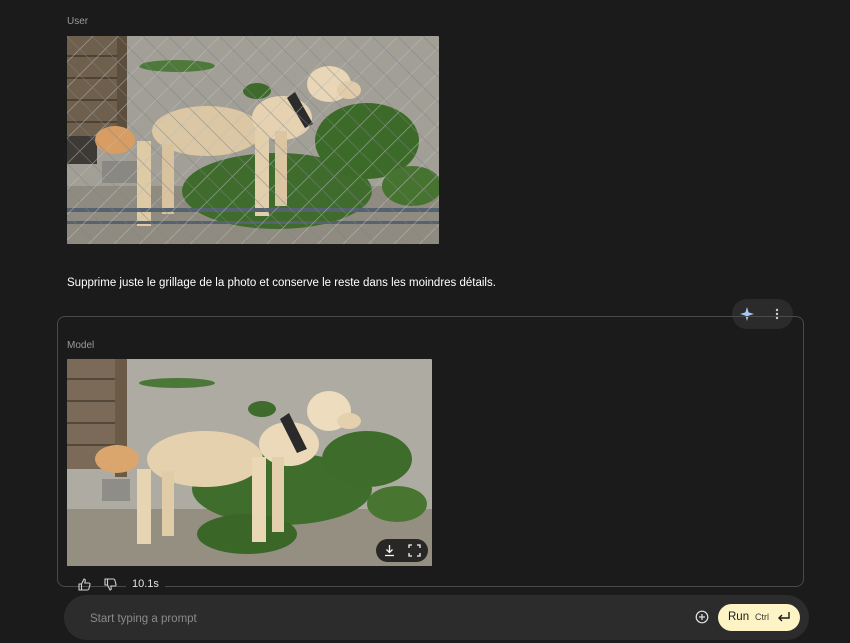  Describe the element at coordinates (414, 550) in the screenshot. I see `fullscreen-icon` at that location.